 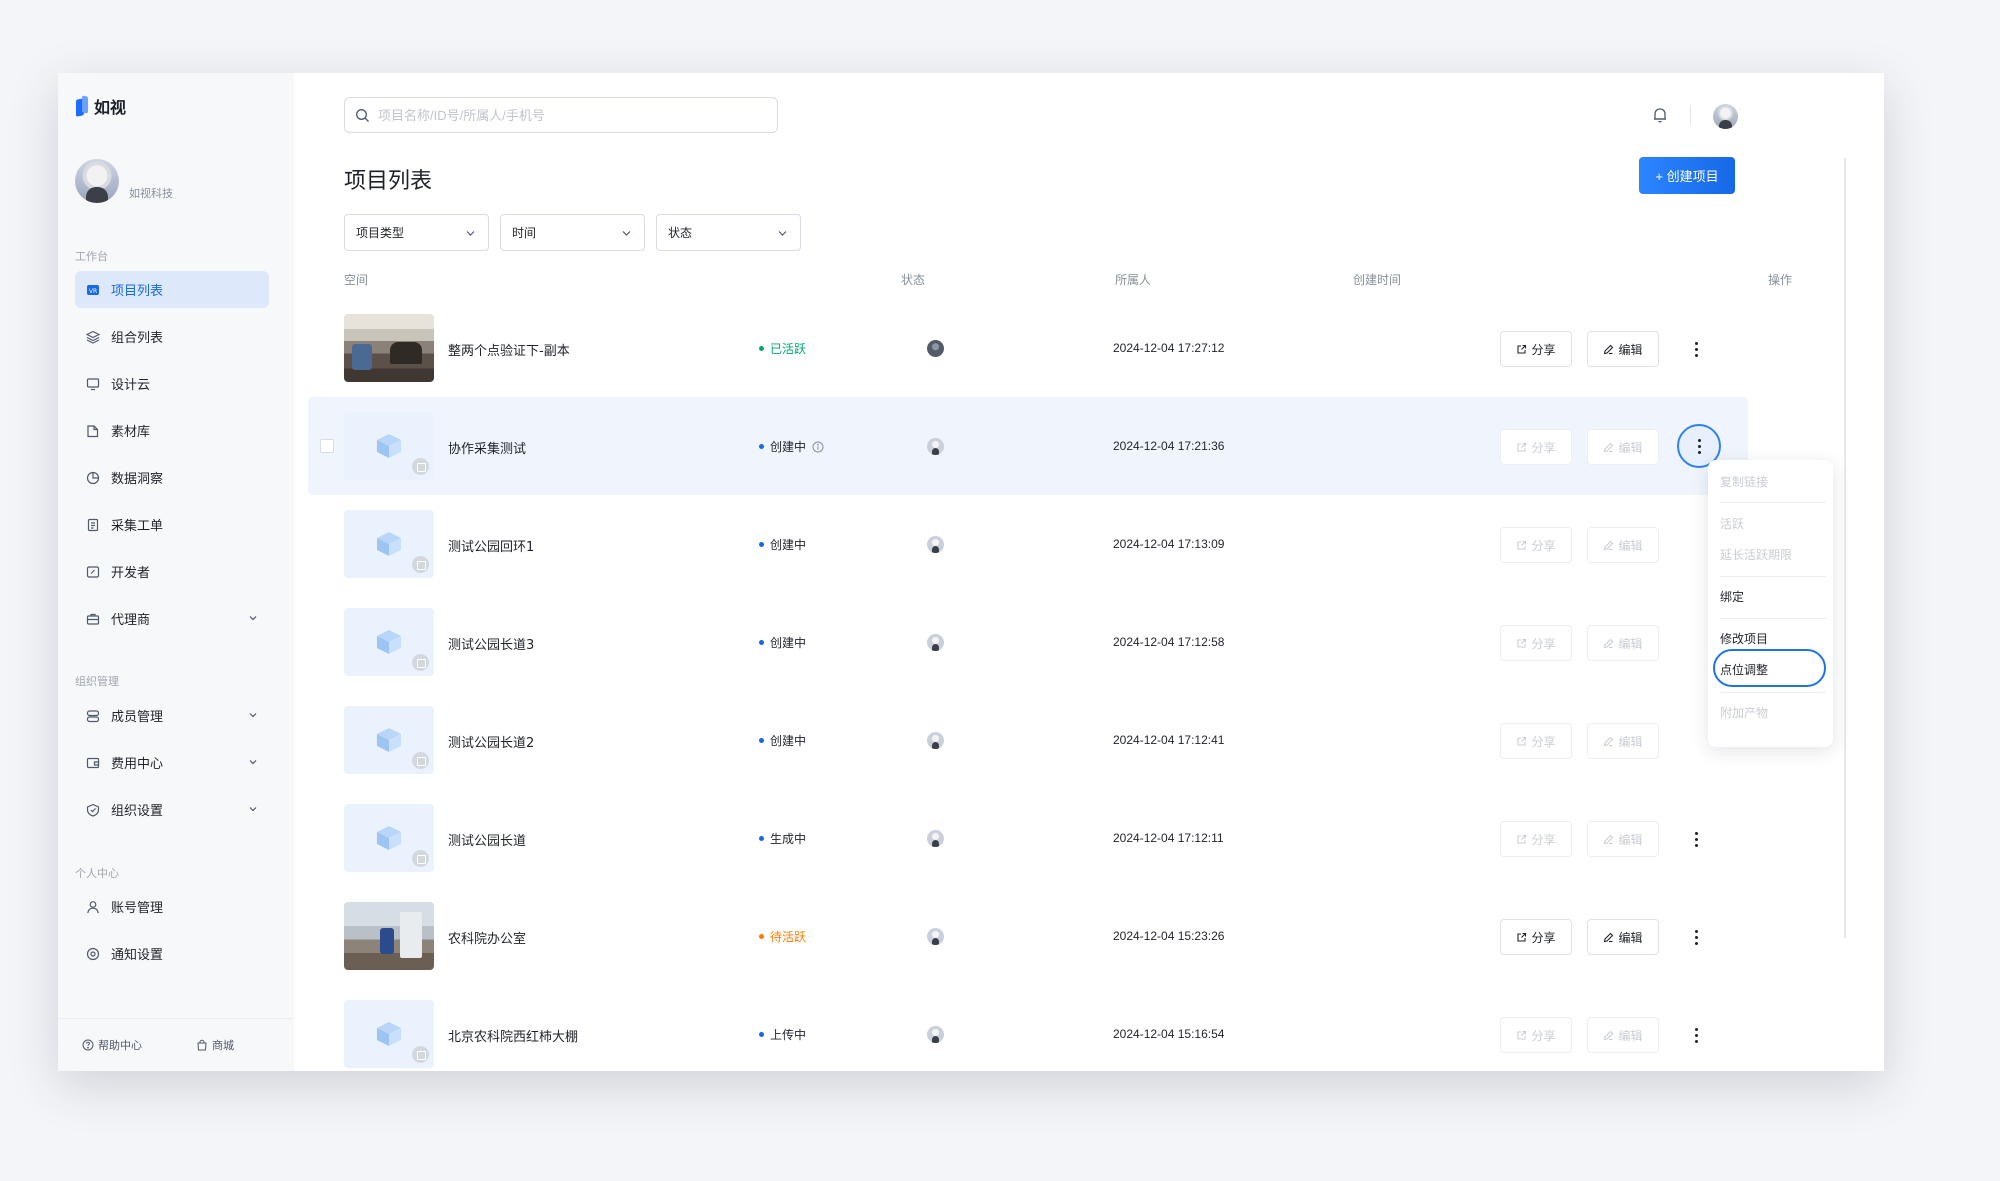 I want to click on space-name: 北京农科院西红柿大棚, so click(x=513, y=1035).